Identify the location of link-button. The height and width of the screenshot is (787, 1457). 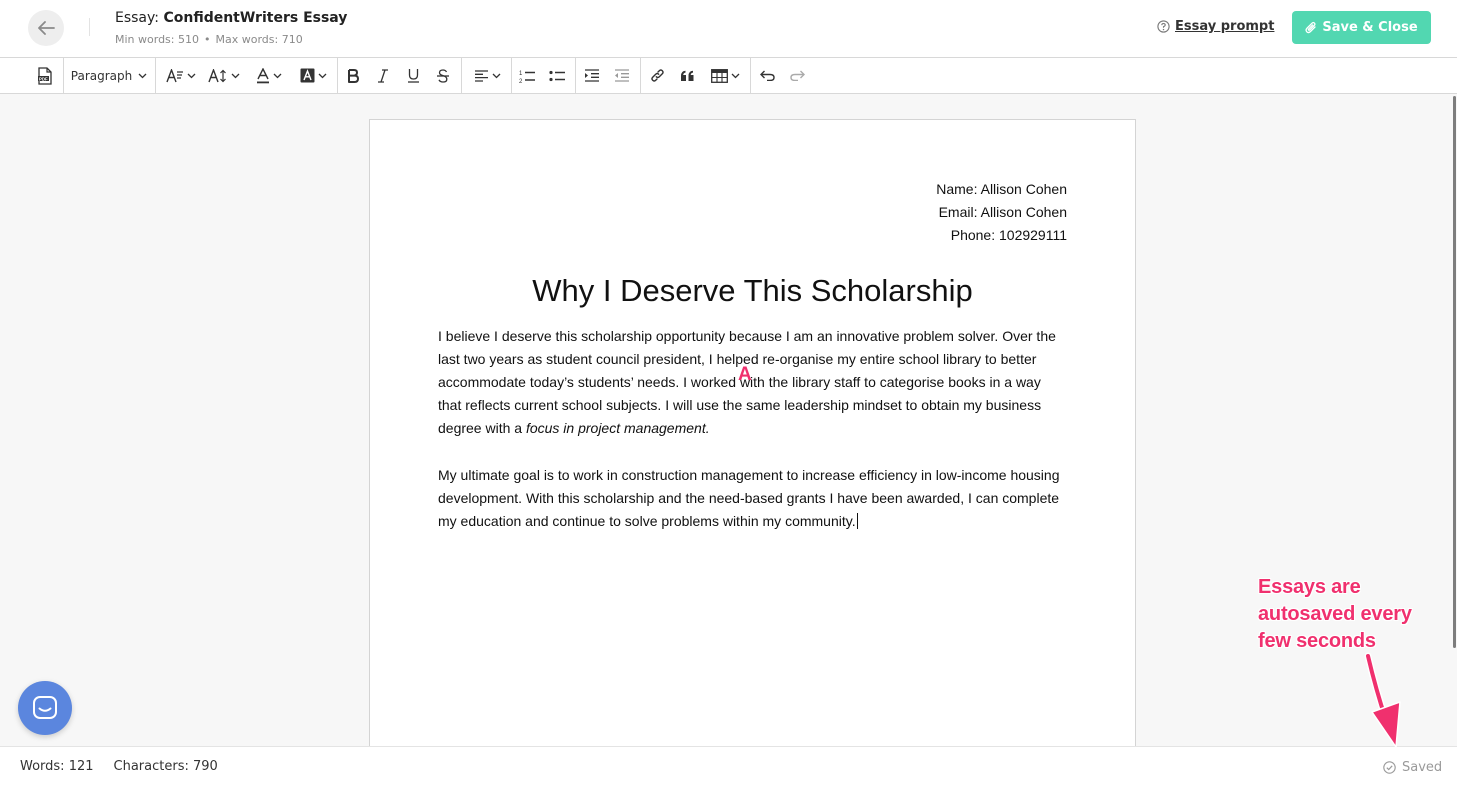
(657, 75).